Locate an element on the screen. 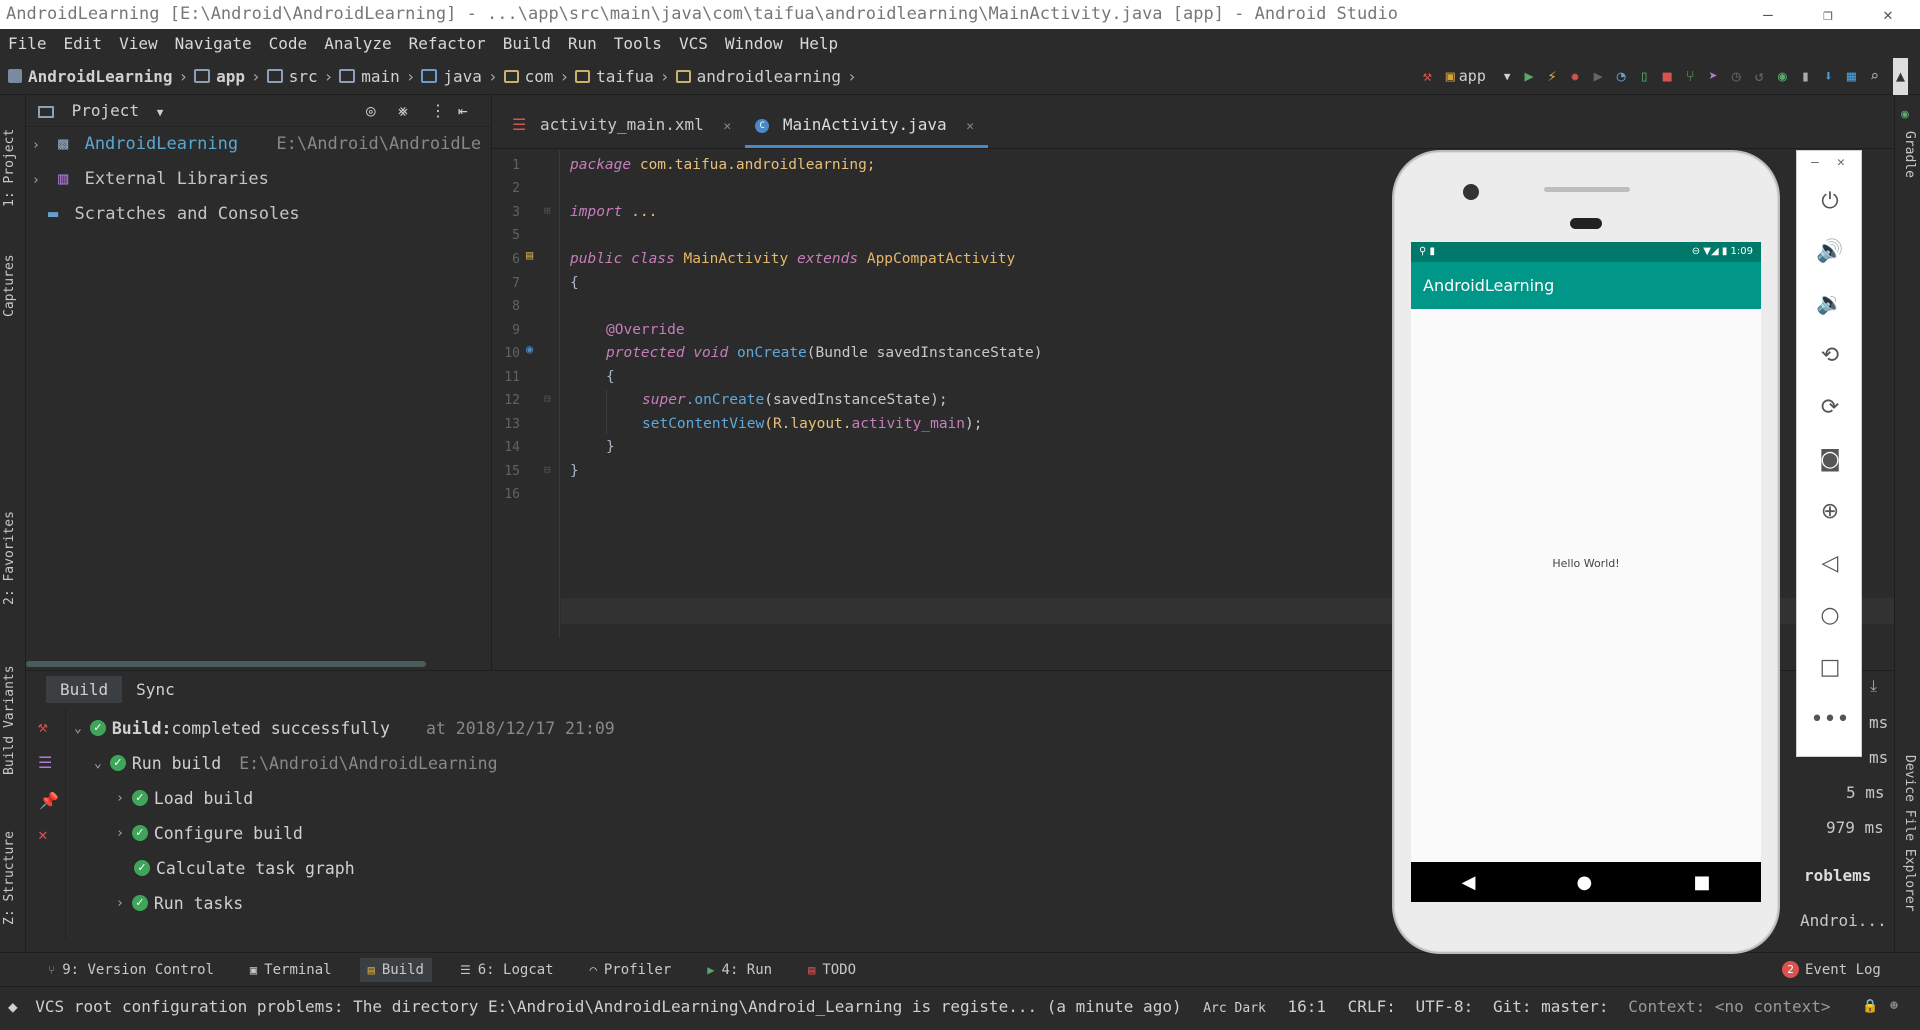  apply-changes-icon: ⚡ is located at coordinates (1552, 76).